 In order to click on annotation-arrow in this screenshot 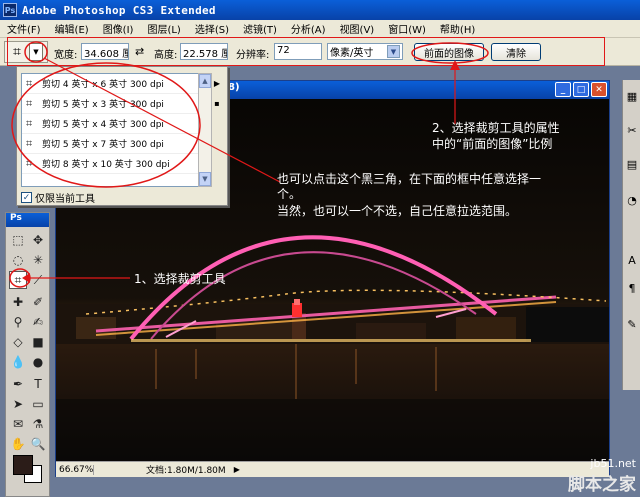, I will do `click(162, 120)`.